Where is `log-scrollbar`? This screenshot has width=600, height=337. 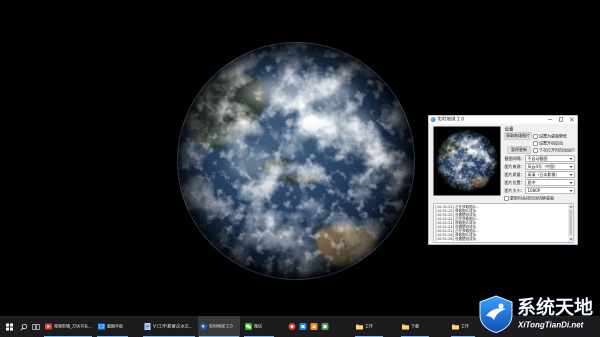
log-scrollbar is located at coordinates (570, 223).